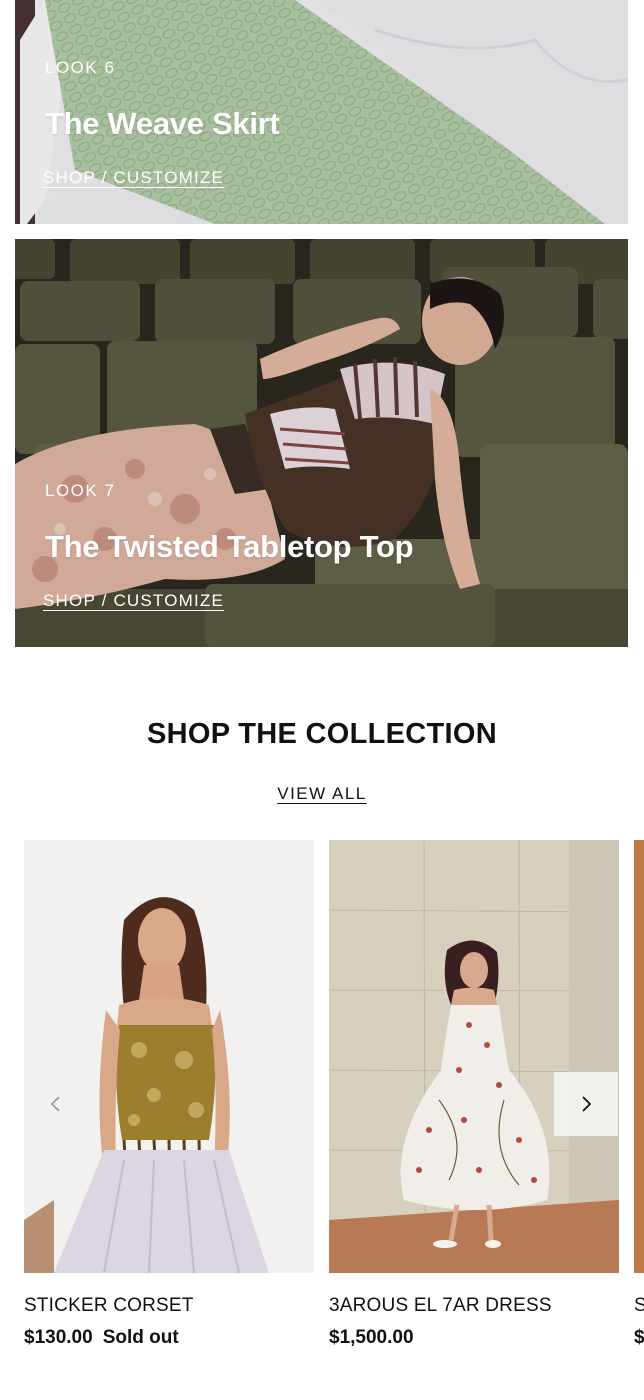 Image resolution: width=644 pixels, height=1400 pixels. I want to click on look-7-shop-link: SHOP / CUSTOMIZE, so click(133, 601).